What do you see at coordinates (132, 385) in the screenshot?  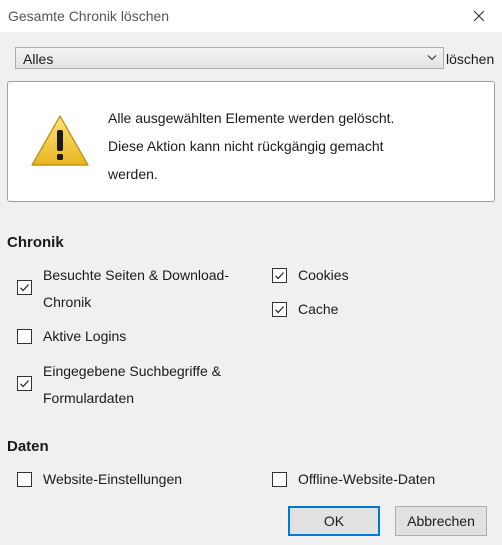 I see `checkbox-label: Eingegebene Suchbegriffe & Formulardaten` at bounding box center [132, 385].